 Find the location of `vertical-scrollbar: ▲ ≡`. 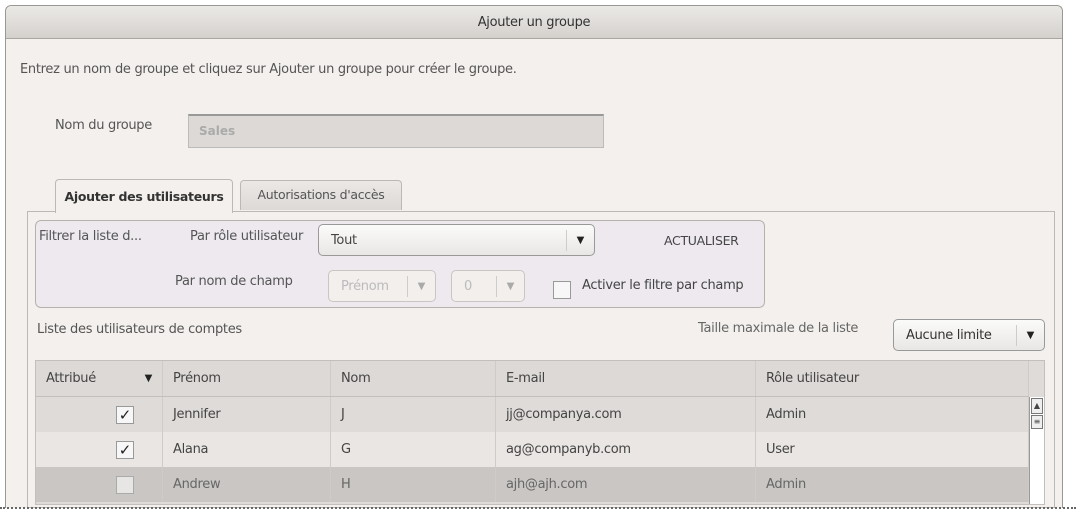

vertical-scrollbar: ▲ ≡ is located at coordinates (1036, 450).